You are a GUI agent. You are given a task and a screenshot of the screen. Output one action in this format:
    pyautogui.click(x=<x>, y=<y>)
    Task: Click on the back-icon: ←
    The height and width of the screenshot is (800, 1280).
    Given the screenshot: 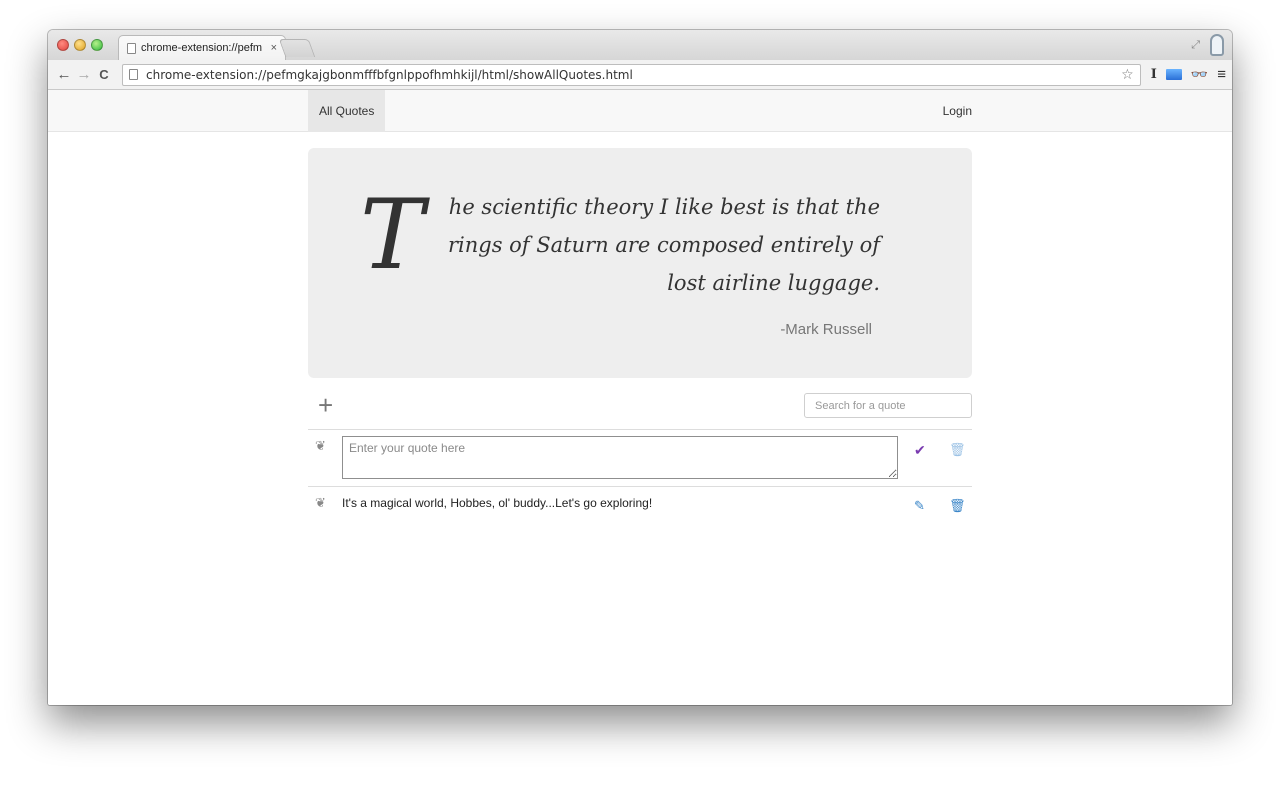 What is the action you would take?
    pyautogui.click(x=64, y=74)
    